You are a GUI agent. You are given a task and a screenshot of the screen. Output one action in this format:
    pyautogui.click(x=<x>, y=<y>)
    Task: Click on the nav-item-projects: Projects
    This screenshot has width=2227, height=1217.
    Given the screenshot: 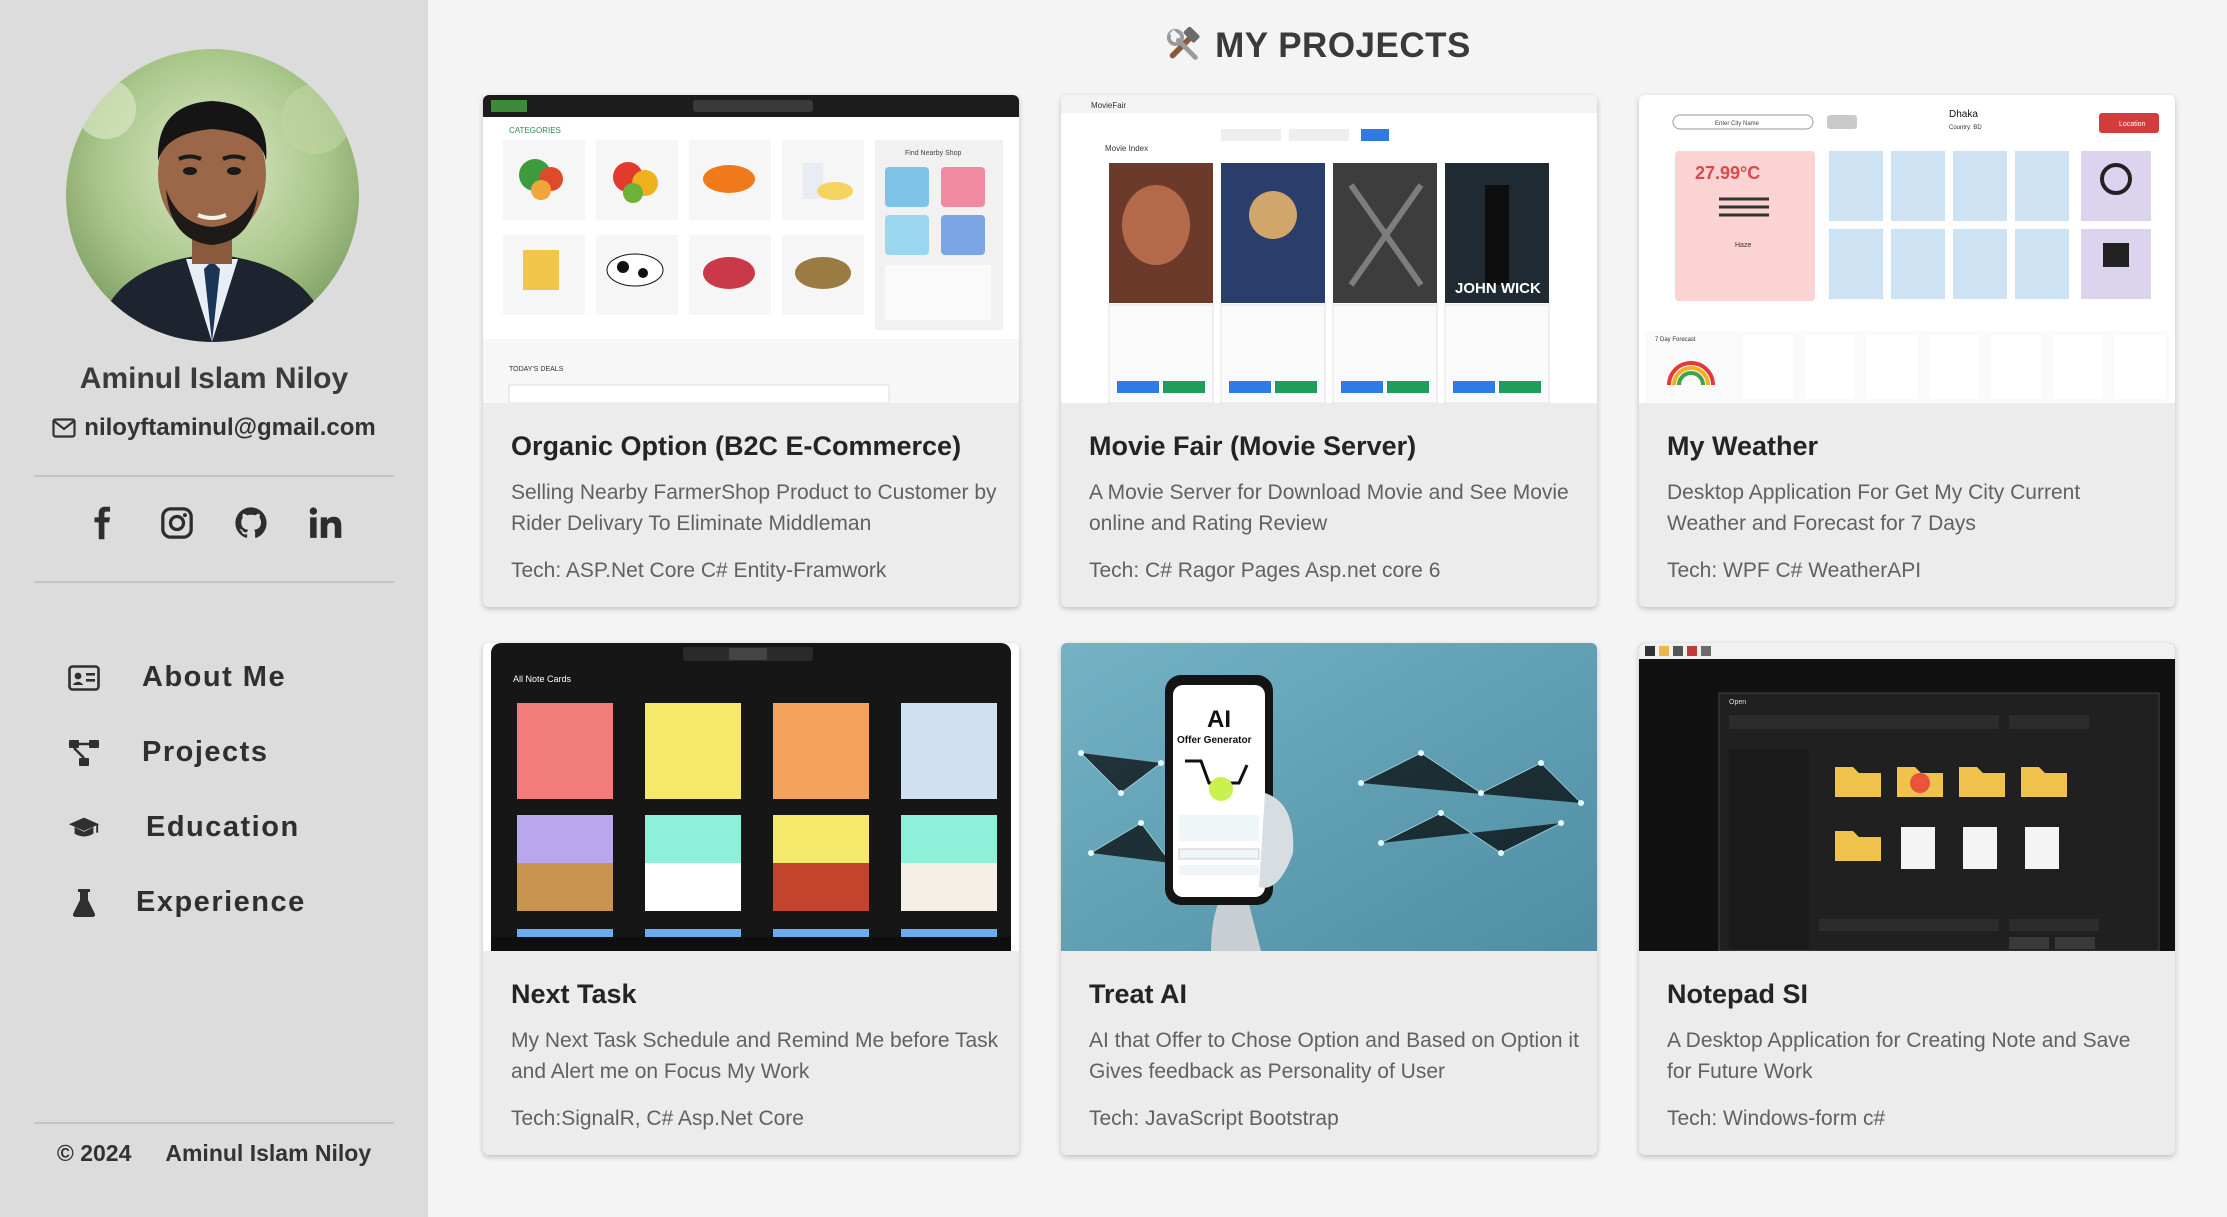 What is the action you would take?
    pyautogui.click(x=214, y=752)
    